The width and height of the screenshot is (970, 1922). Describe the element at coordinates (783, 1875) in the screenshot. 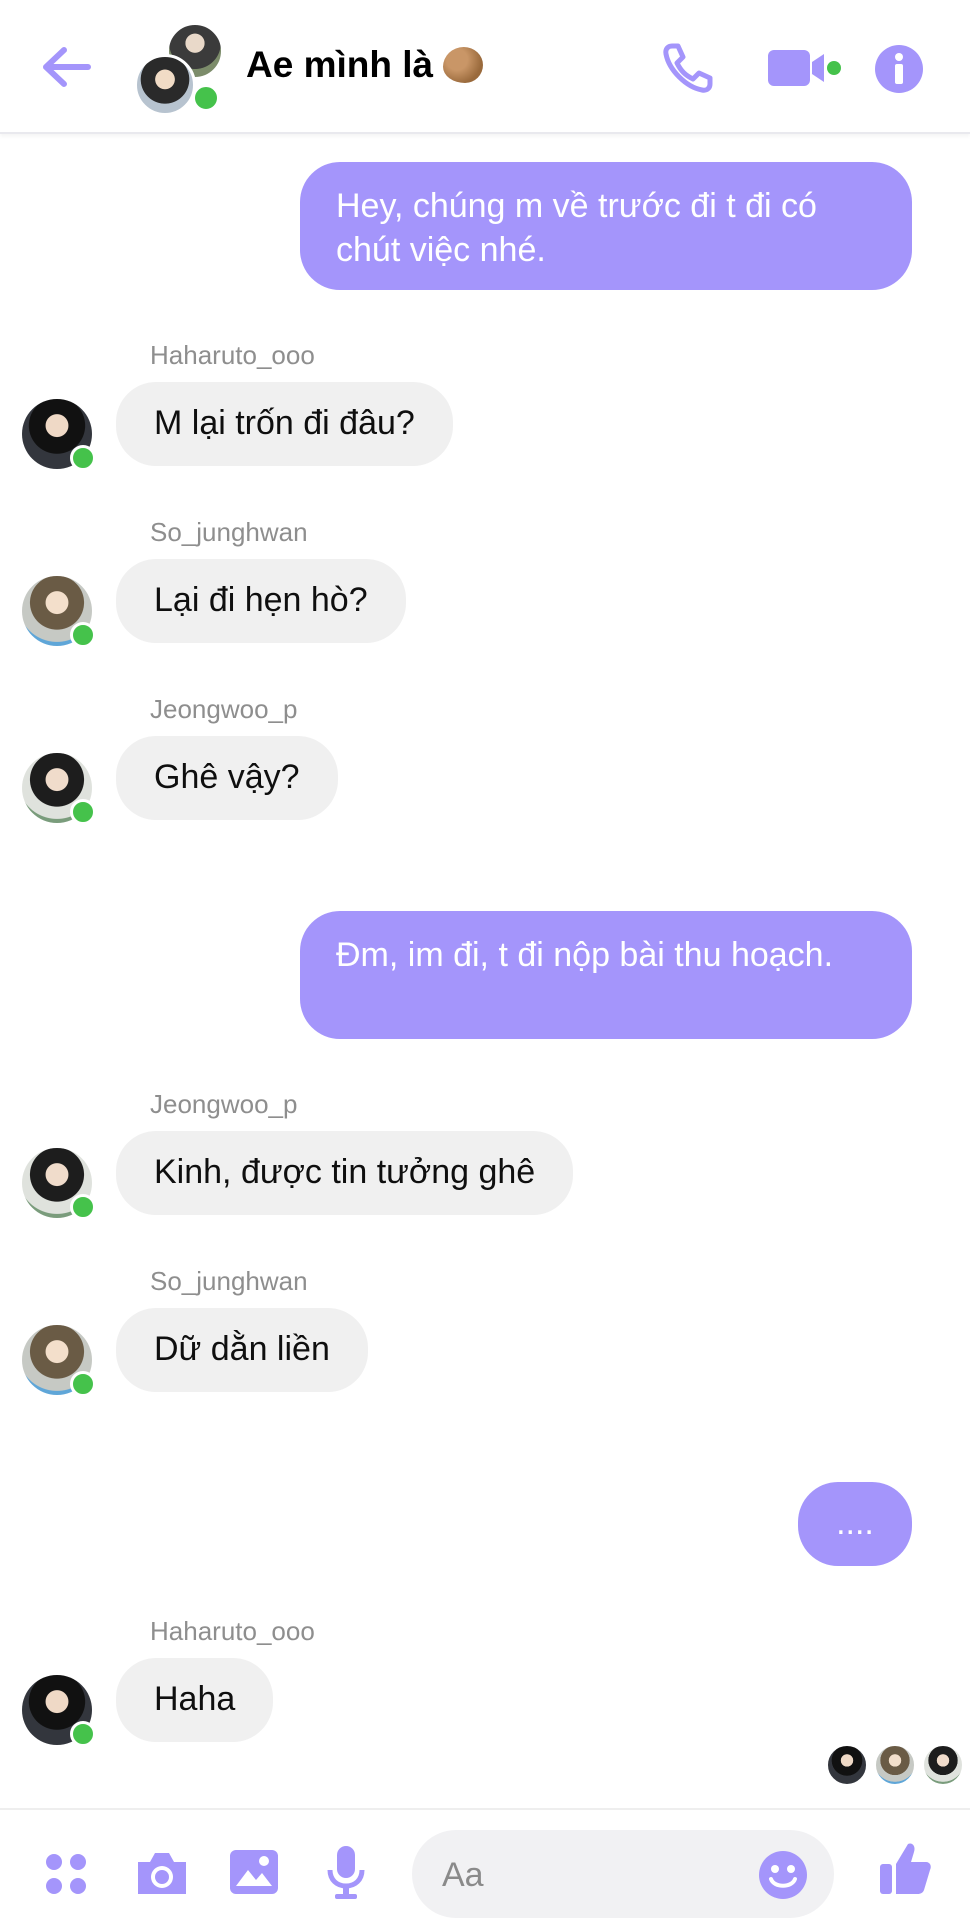

I see `smiley-icon` at that location.